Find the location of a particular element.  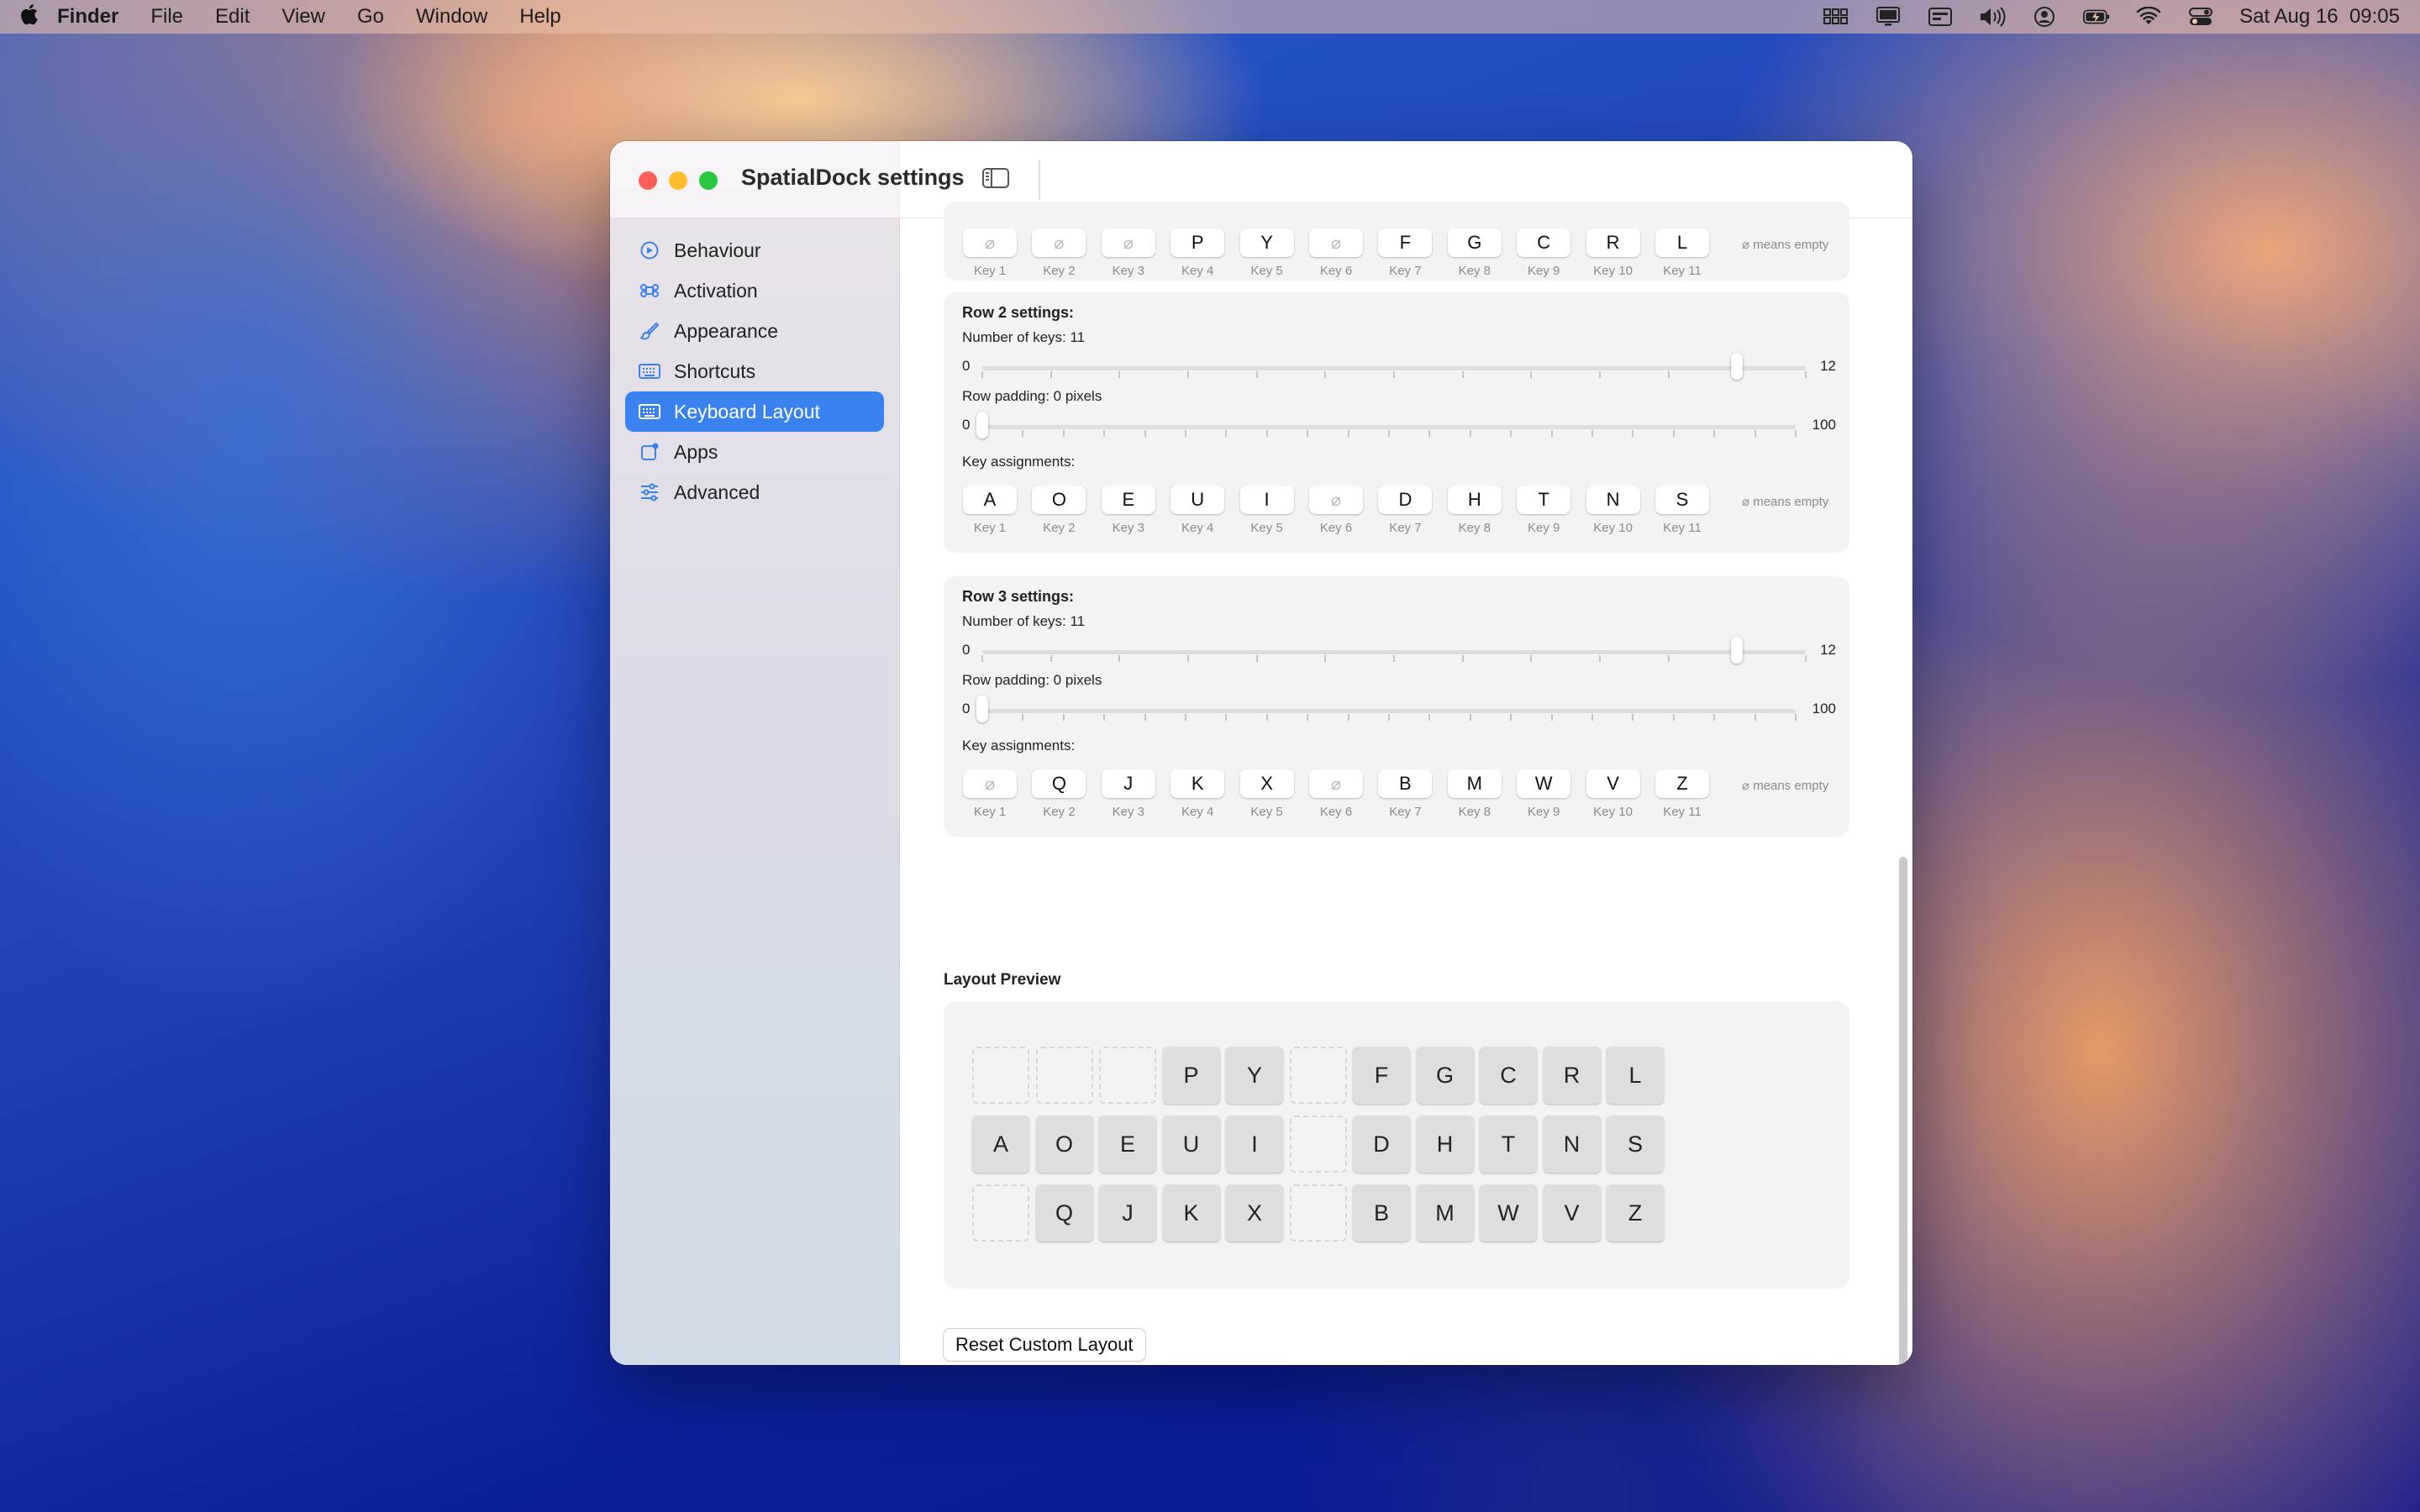

reset-custom-layout-button: Reset Custom Layout is located at coordinates (1044, 1345).